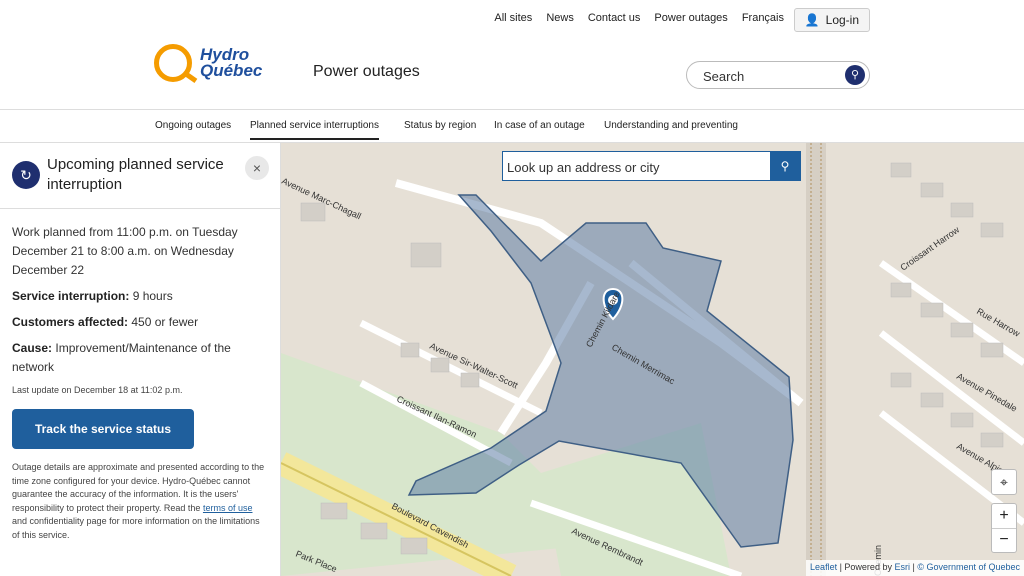 The image size is (1024, 576). Describe the element at coordinates (823, 567) in the screenshot. I see `leaflet-link: Leaflet` at that location.